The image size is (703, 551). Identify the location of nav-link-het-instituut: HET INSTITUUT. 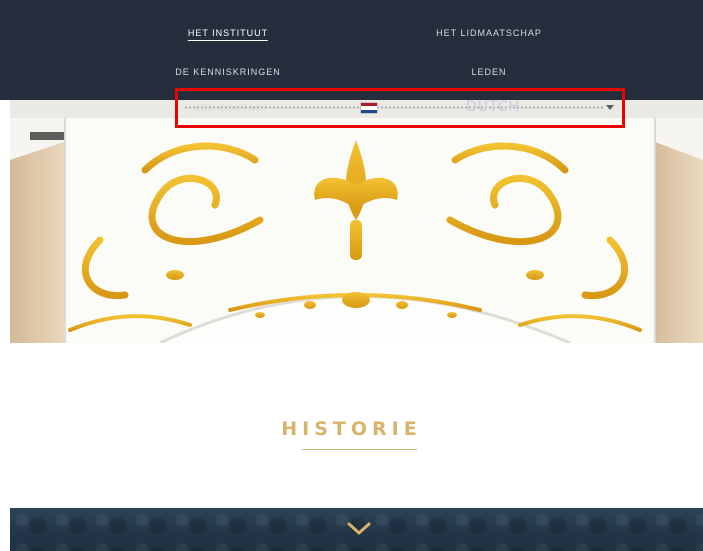
(228, 34).